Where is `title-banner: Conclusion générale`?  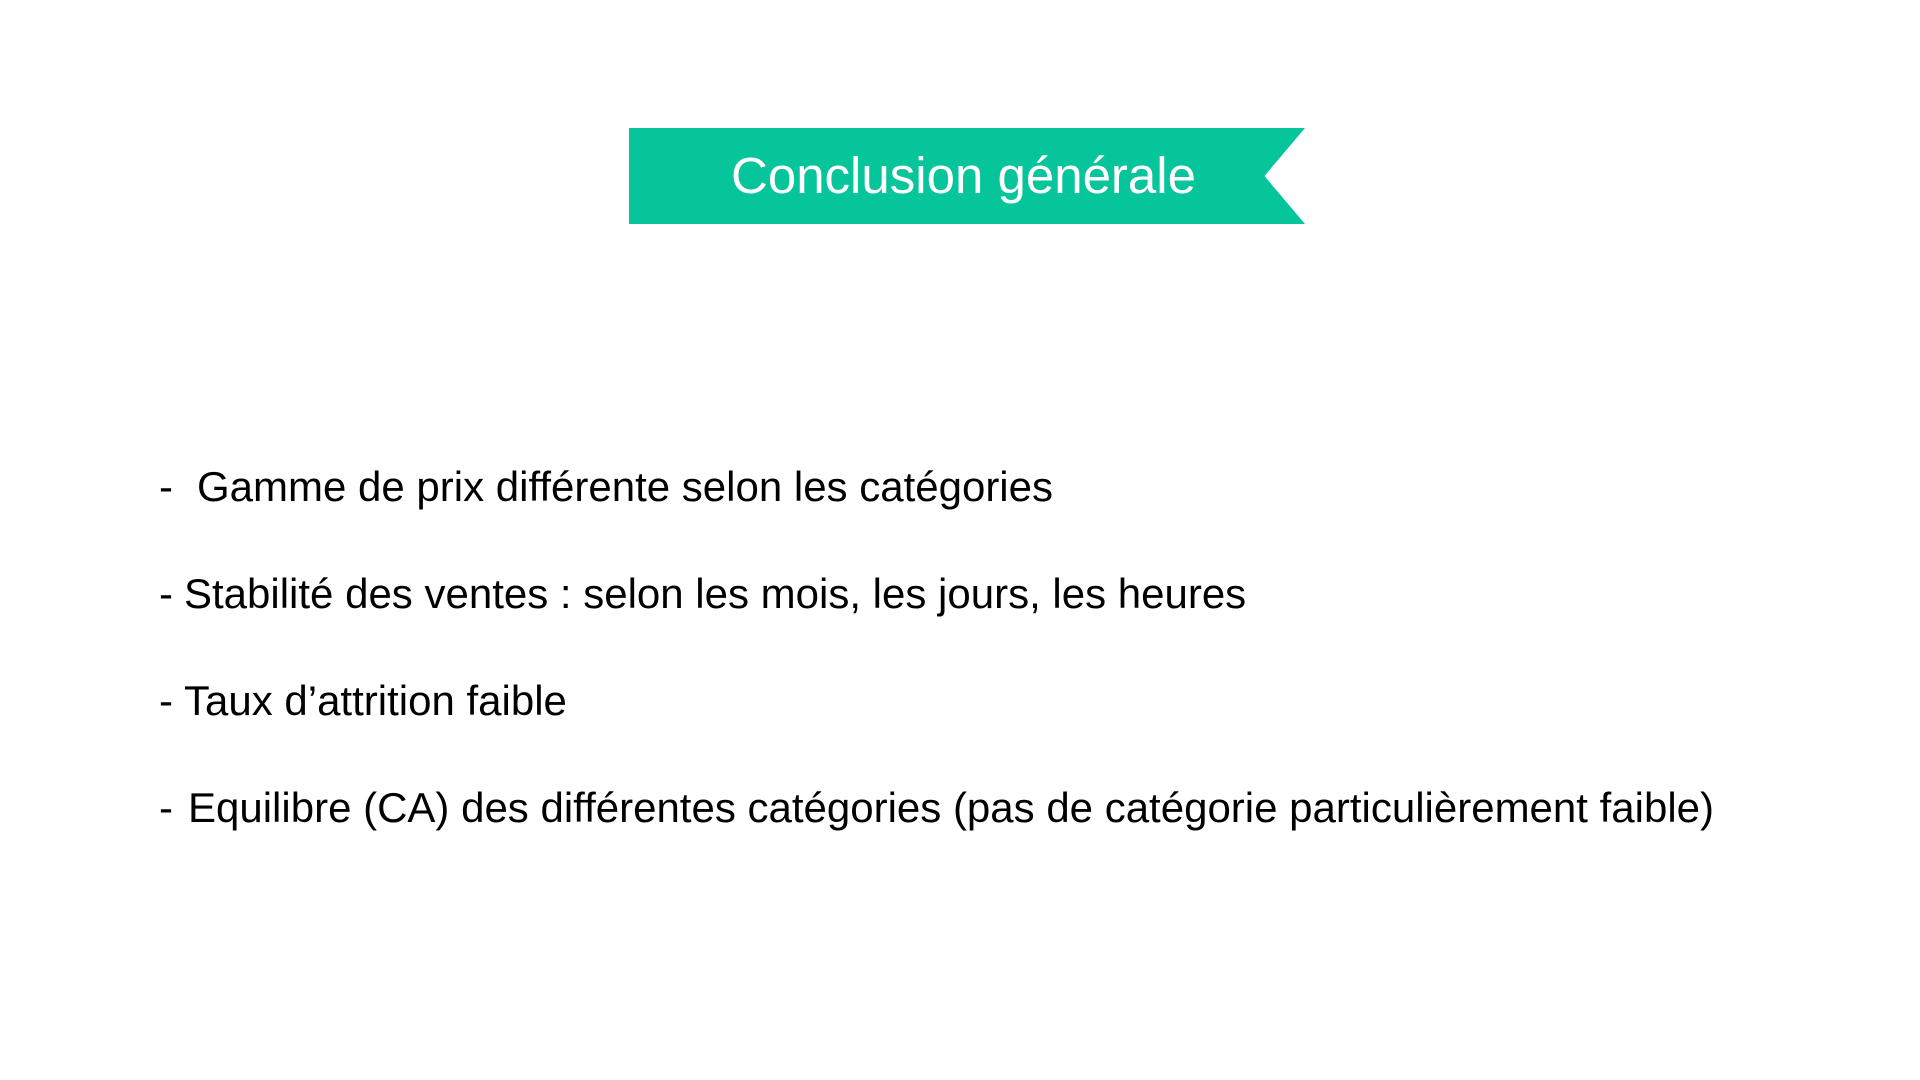
title-banner: Conclusion générale is located at coordinates (967, 176).